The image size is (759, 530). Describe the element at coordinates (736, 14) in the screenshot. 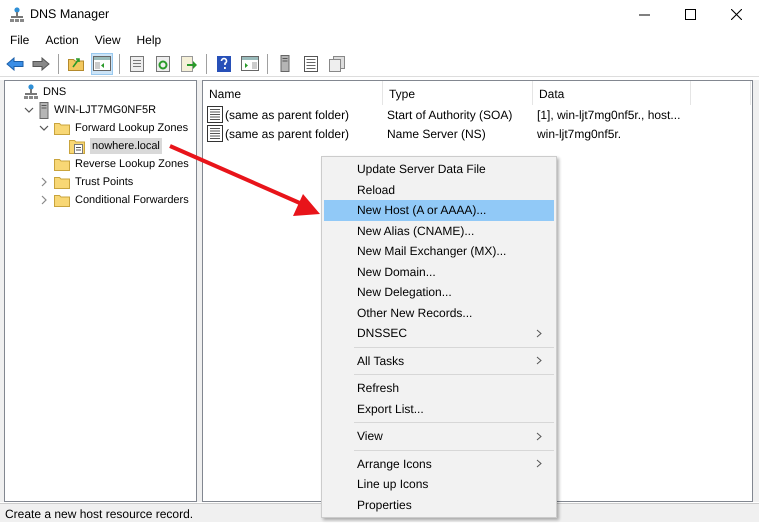

I see `close-icon` at that location.